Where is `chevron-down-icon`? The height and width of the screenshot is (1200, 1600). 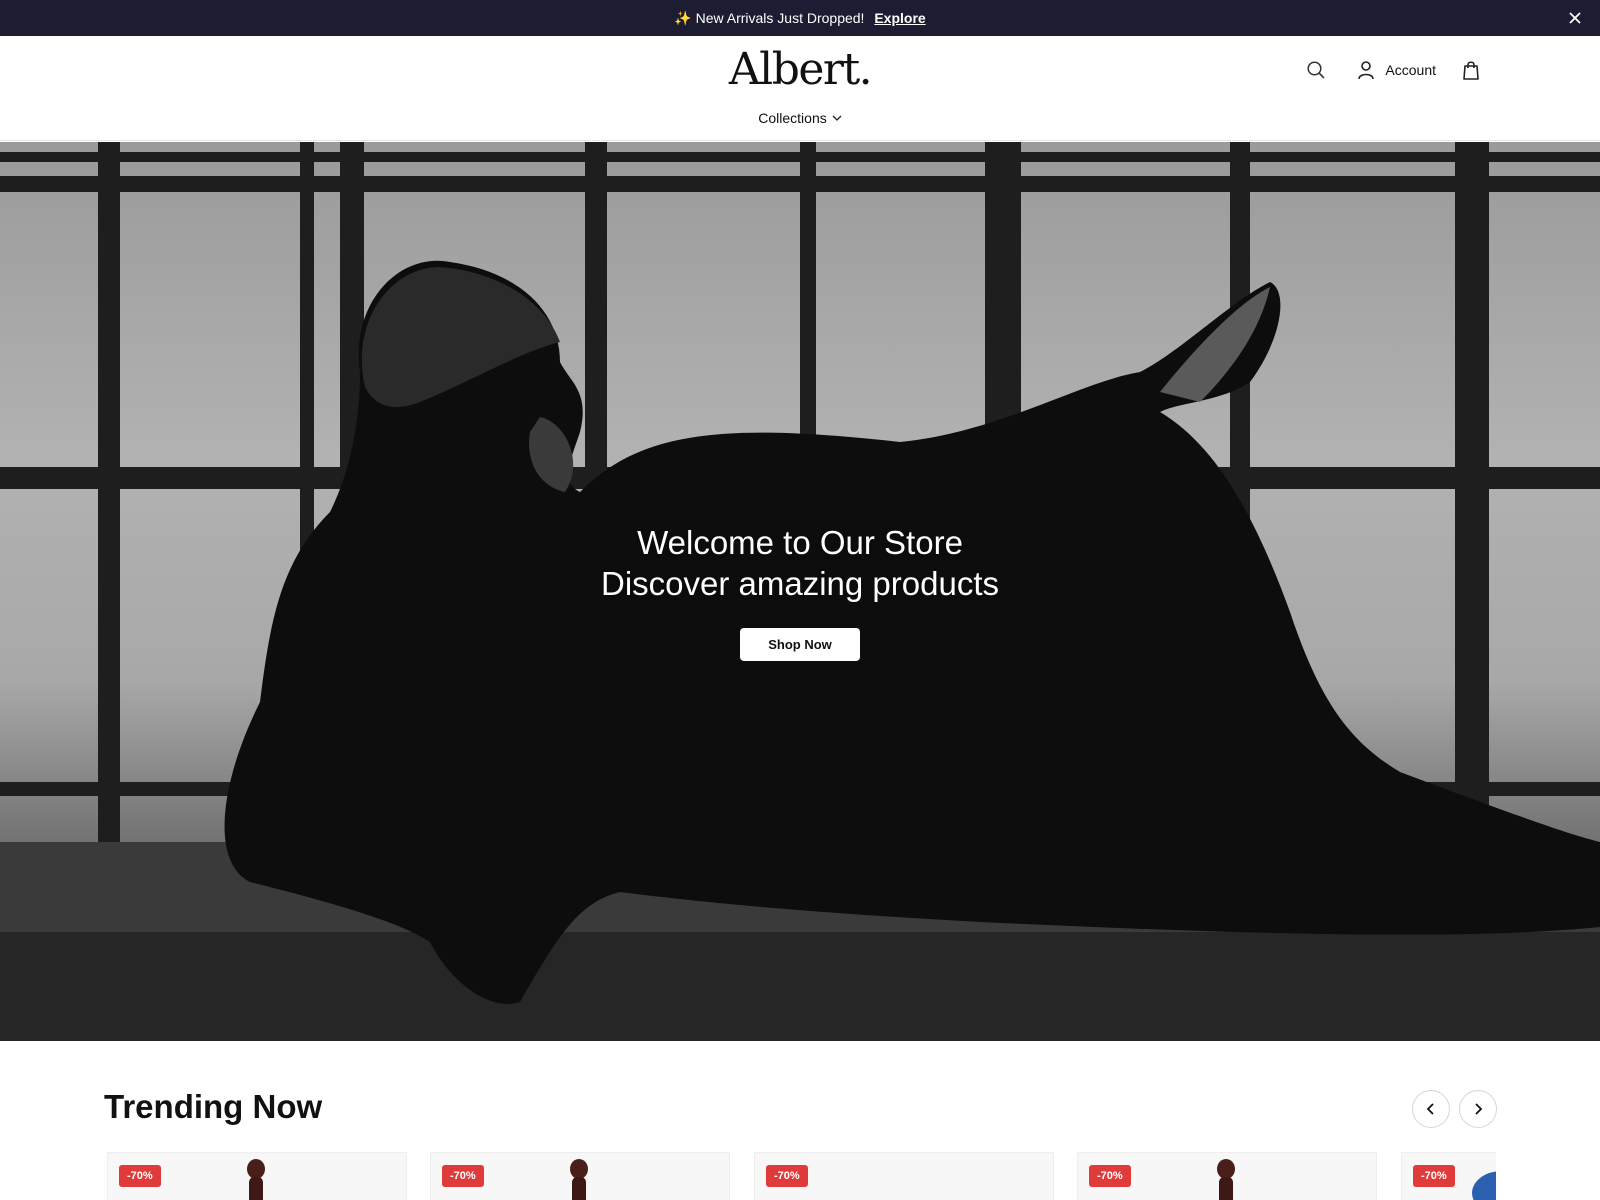
chevron-down-icon is located at coordinates (837, 118).